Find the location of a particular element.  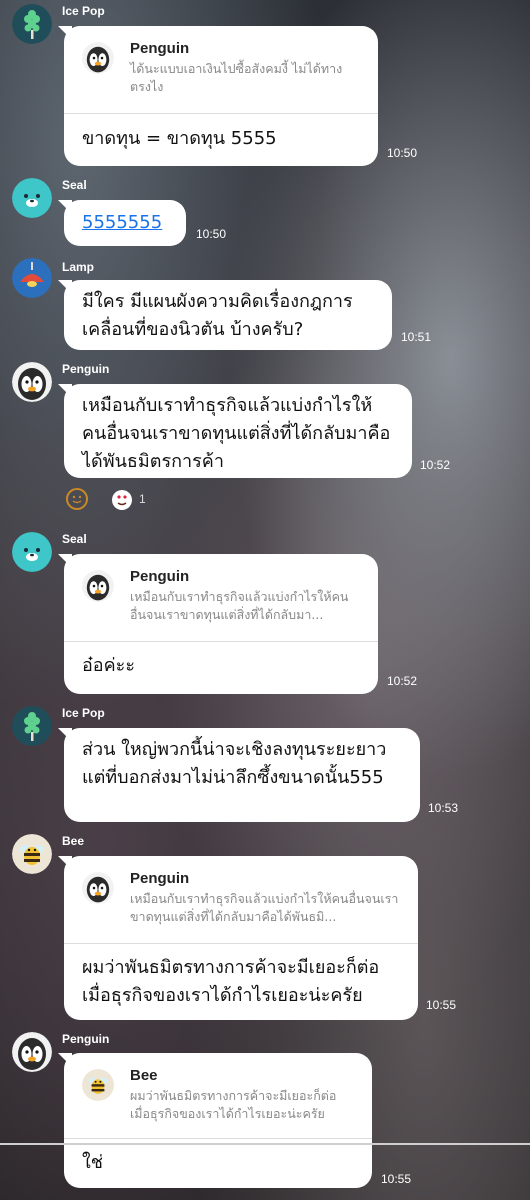

quoted-sender: Bee is located at coordinates (144, 1075).